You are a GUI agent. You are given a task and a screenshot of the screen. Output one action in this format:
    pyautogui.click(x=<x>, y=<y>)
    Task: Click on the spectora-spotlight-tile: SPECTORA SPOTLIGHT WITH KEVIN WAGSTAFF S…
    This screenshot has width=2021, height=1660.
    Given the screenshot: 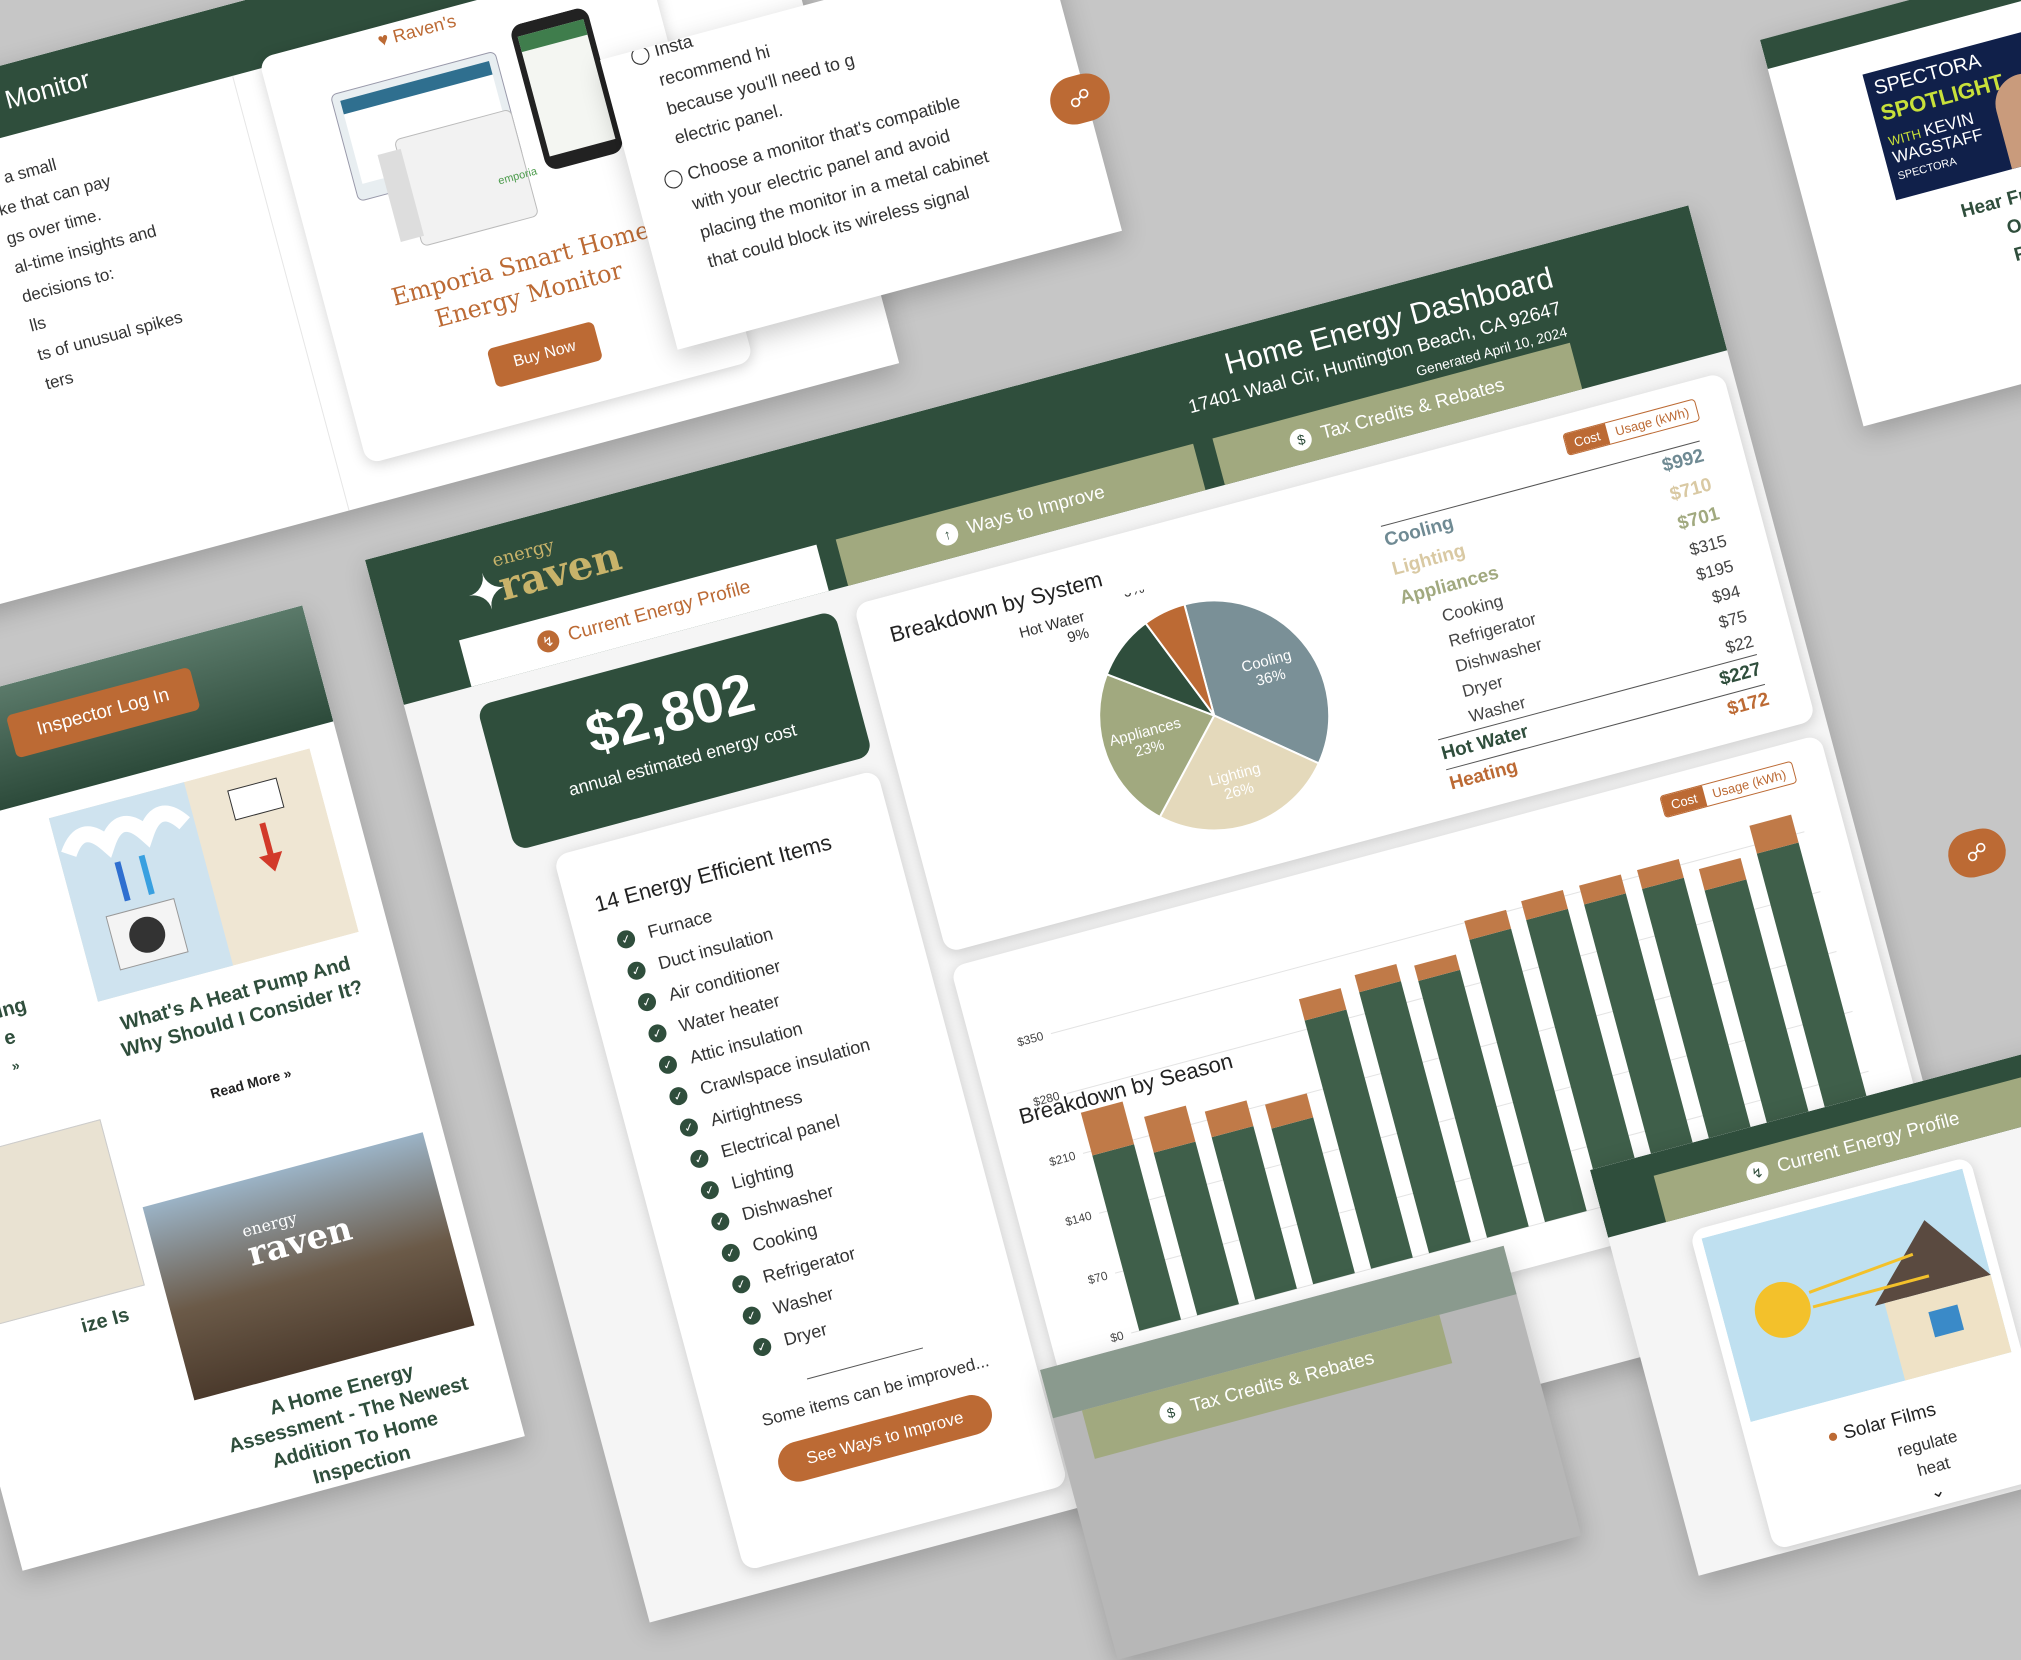 What is the action you would take?
    pyautogui.click(x=1890, y=213)
    